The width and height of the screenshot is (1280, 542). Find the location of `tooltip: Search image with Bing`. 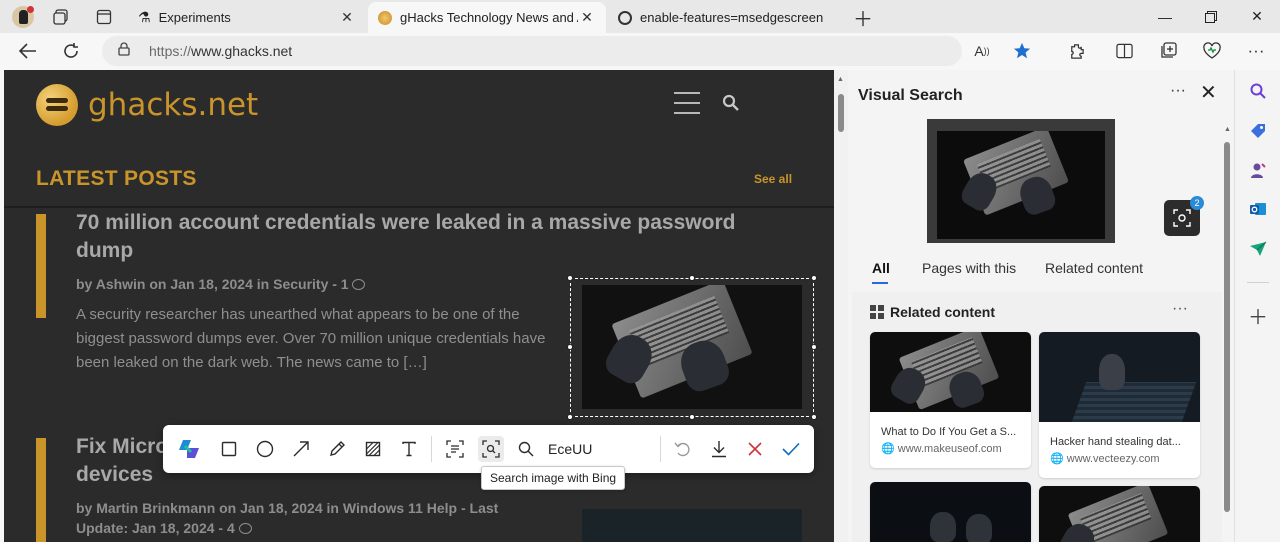

tooltip: Search image with Bing is located at coordinates (553, 478).